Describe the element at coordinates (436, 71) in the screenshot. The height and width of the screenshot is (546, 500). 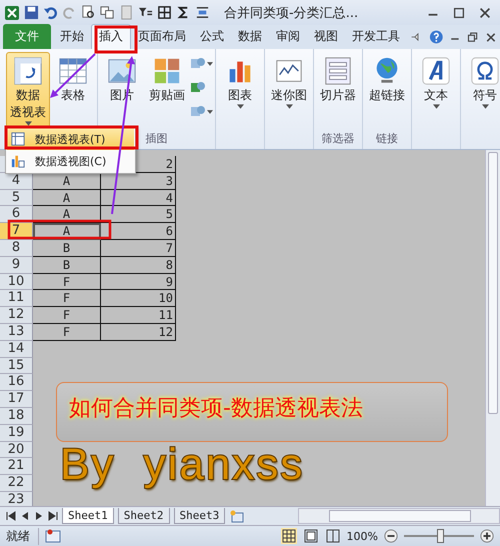
I see `text-icon` at that location.